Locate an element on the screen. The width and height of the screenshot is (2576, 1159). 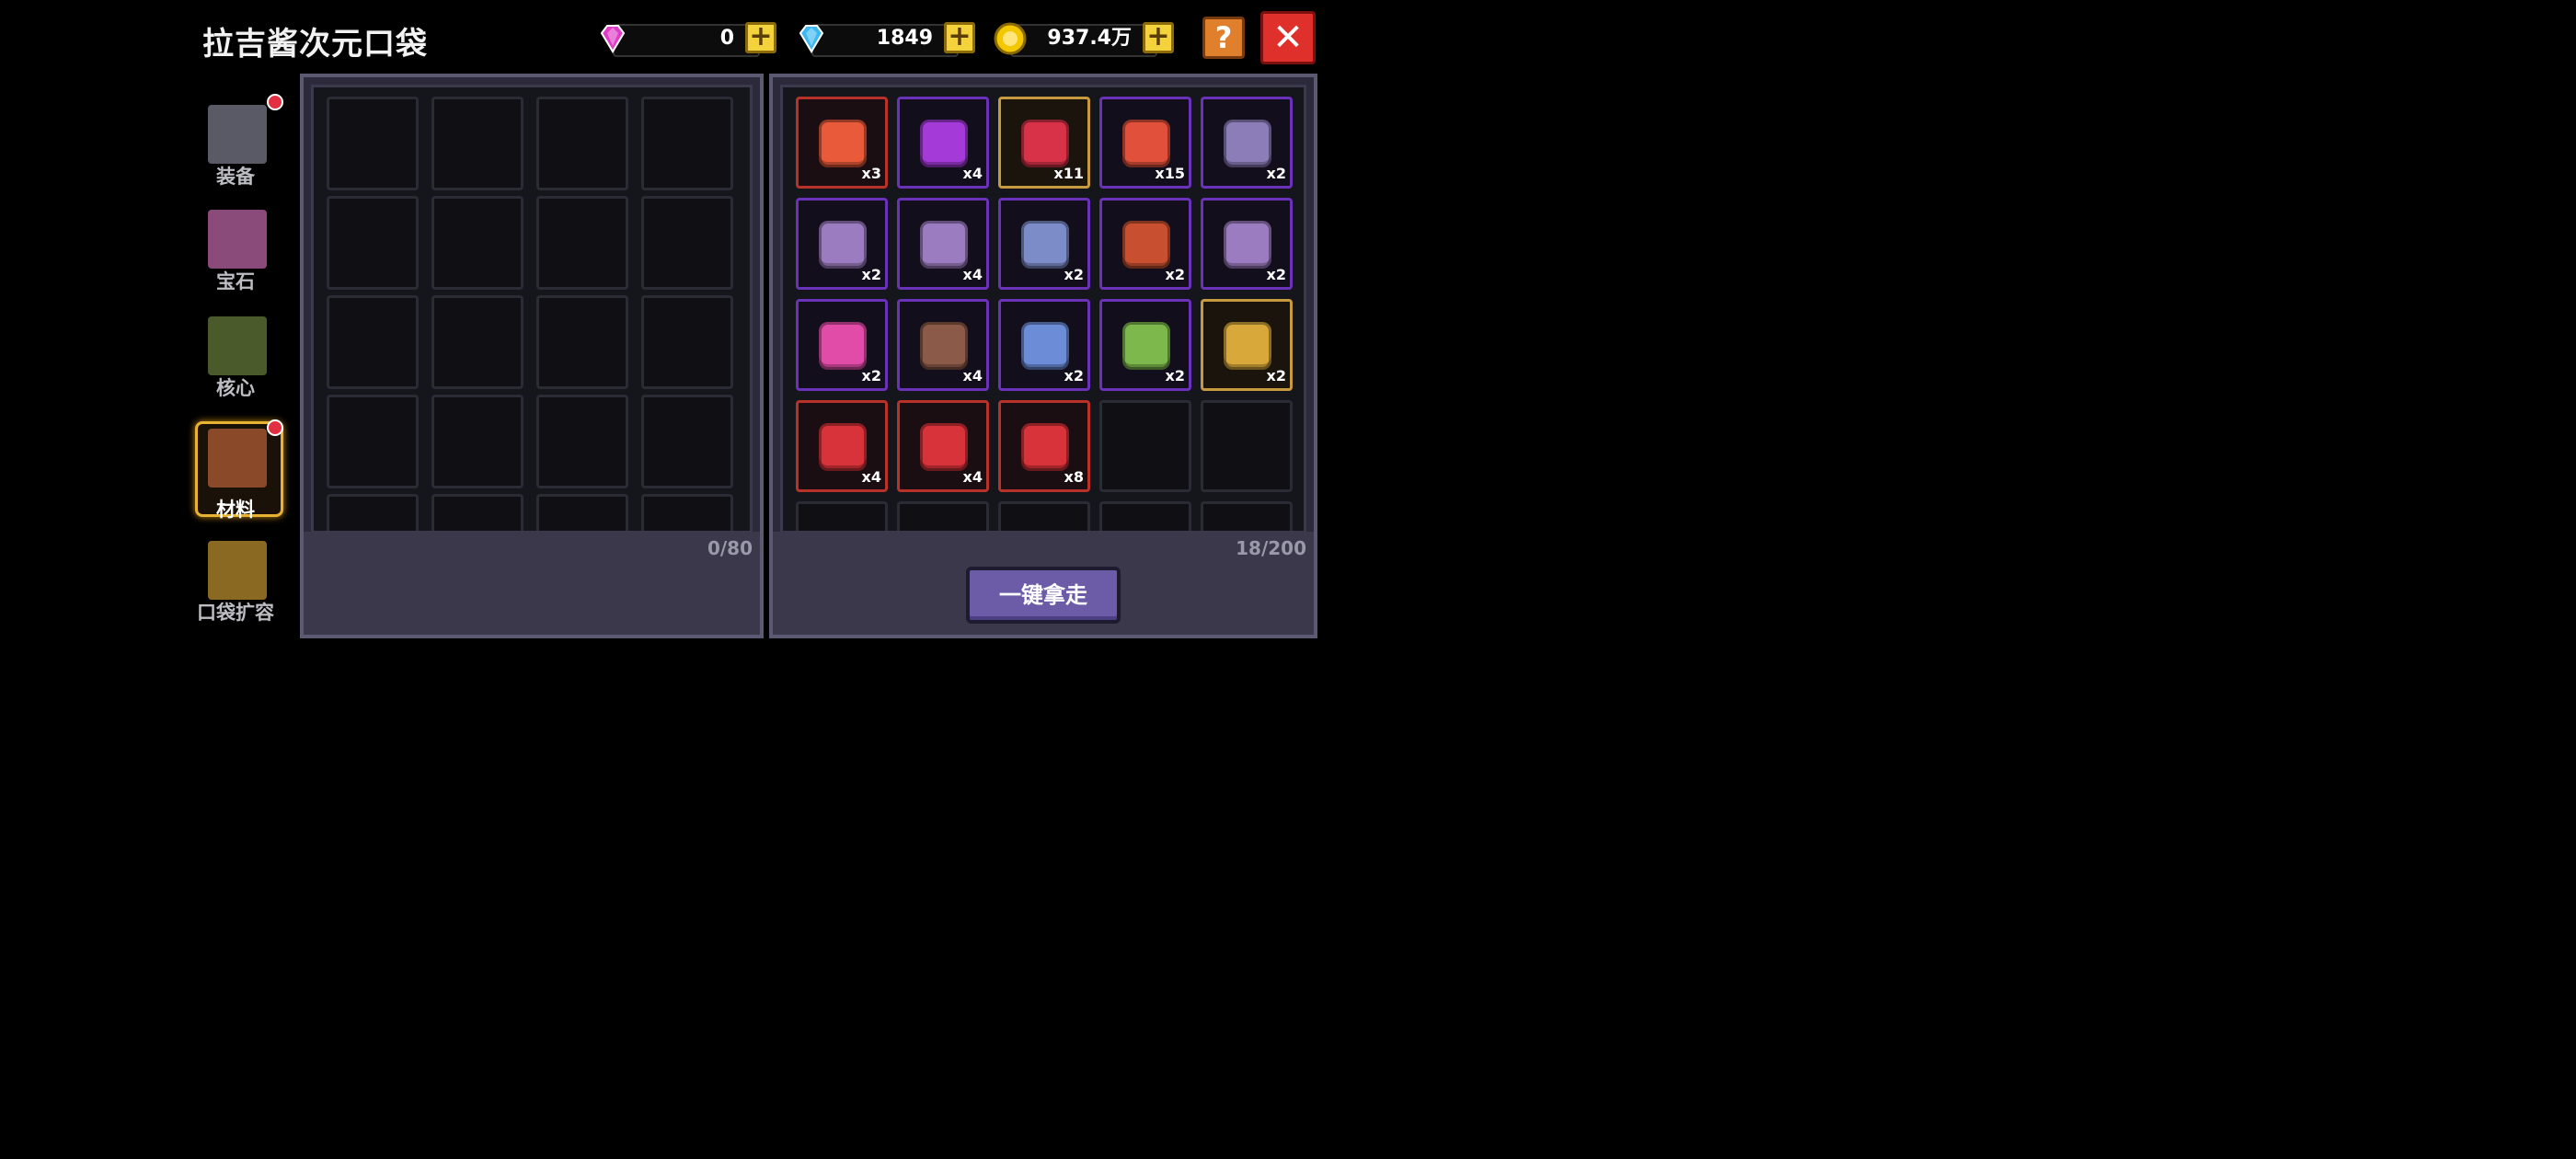
sidebar-item-equipment: 装备 is located at coordinates (236, 149).